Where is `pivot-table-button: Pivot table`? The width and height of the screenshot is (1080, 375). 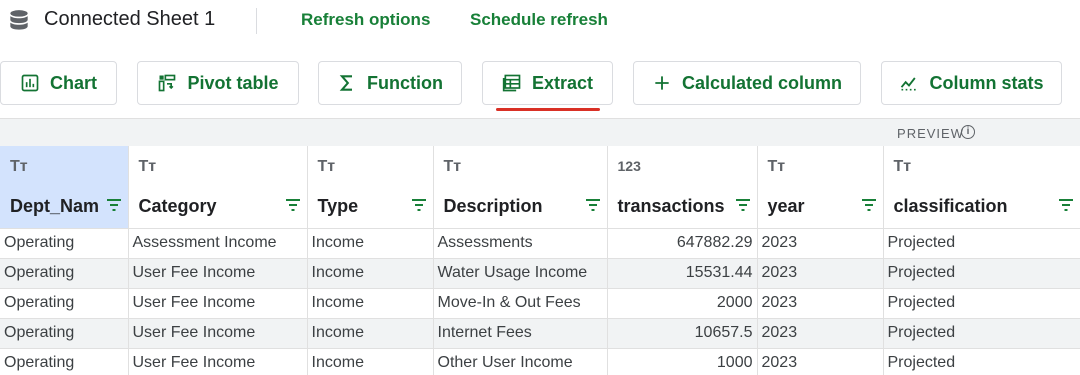 pivot-table-button: Pivot table is located at coordinates (218, 83).